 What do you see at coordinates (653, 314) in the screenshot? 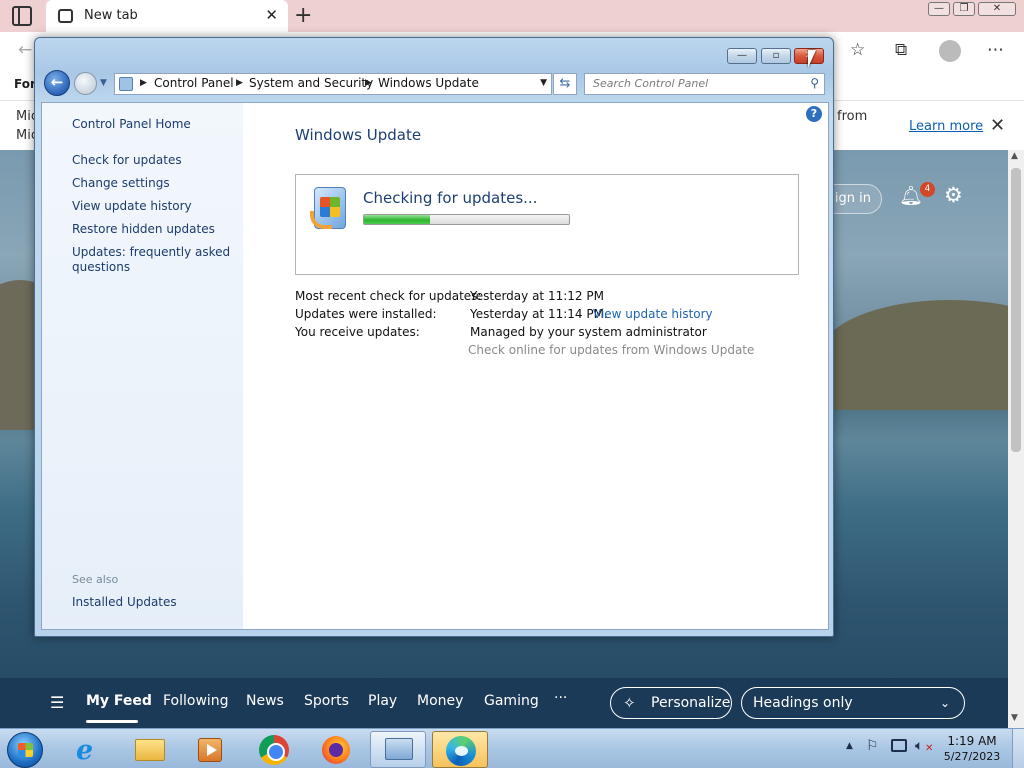
I see `view-update-history-inline-link: View update history` at bounding box center [653, 314].